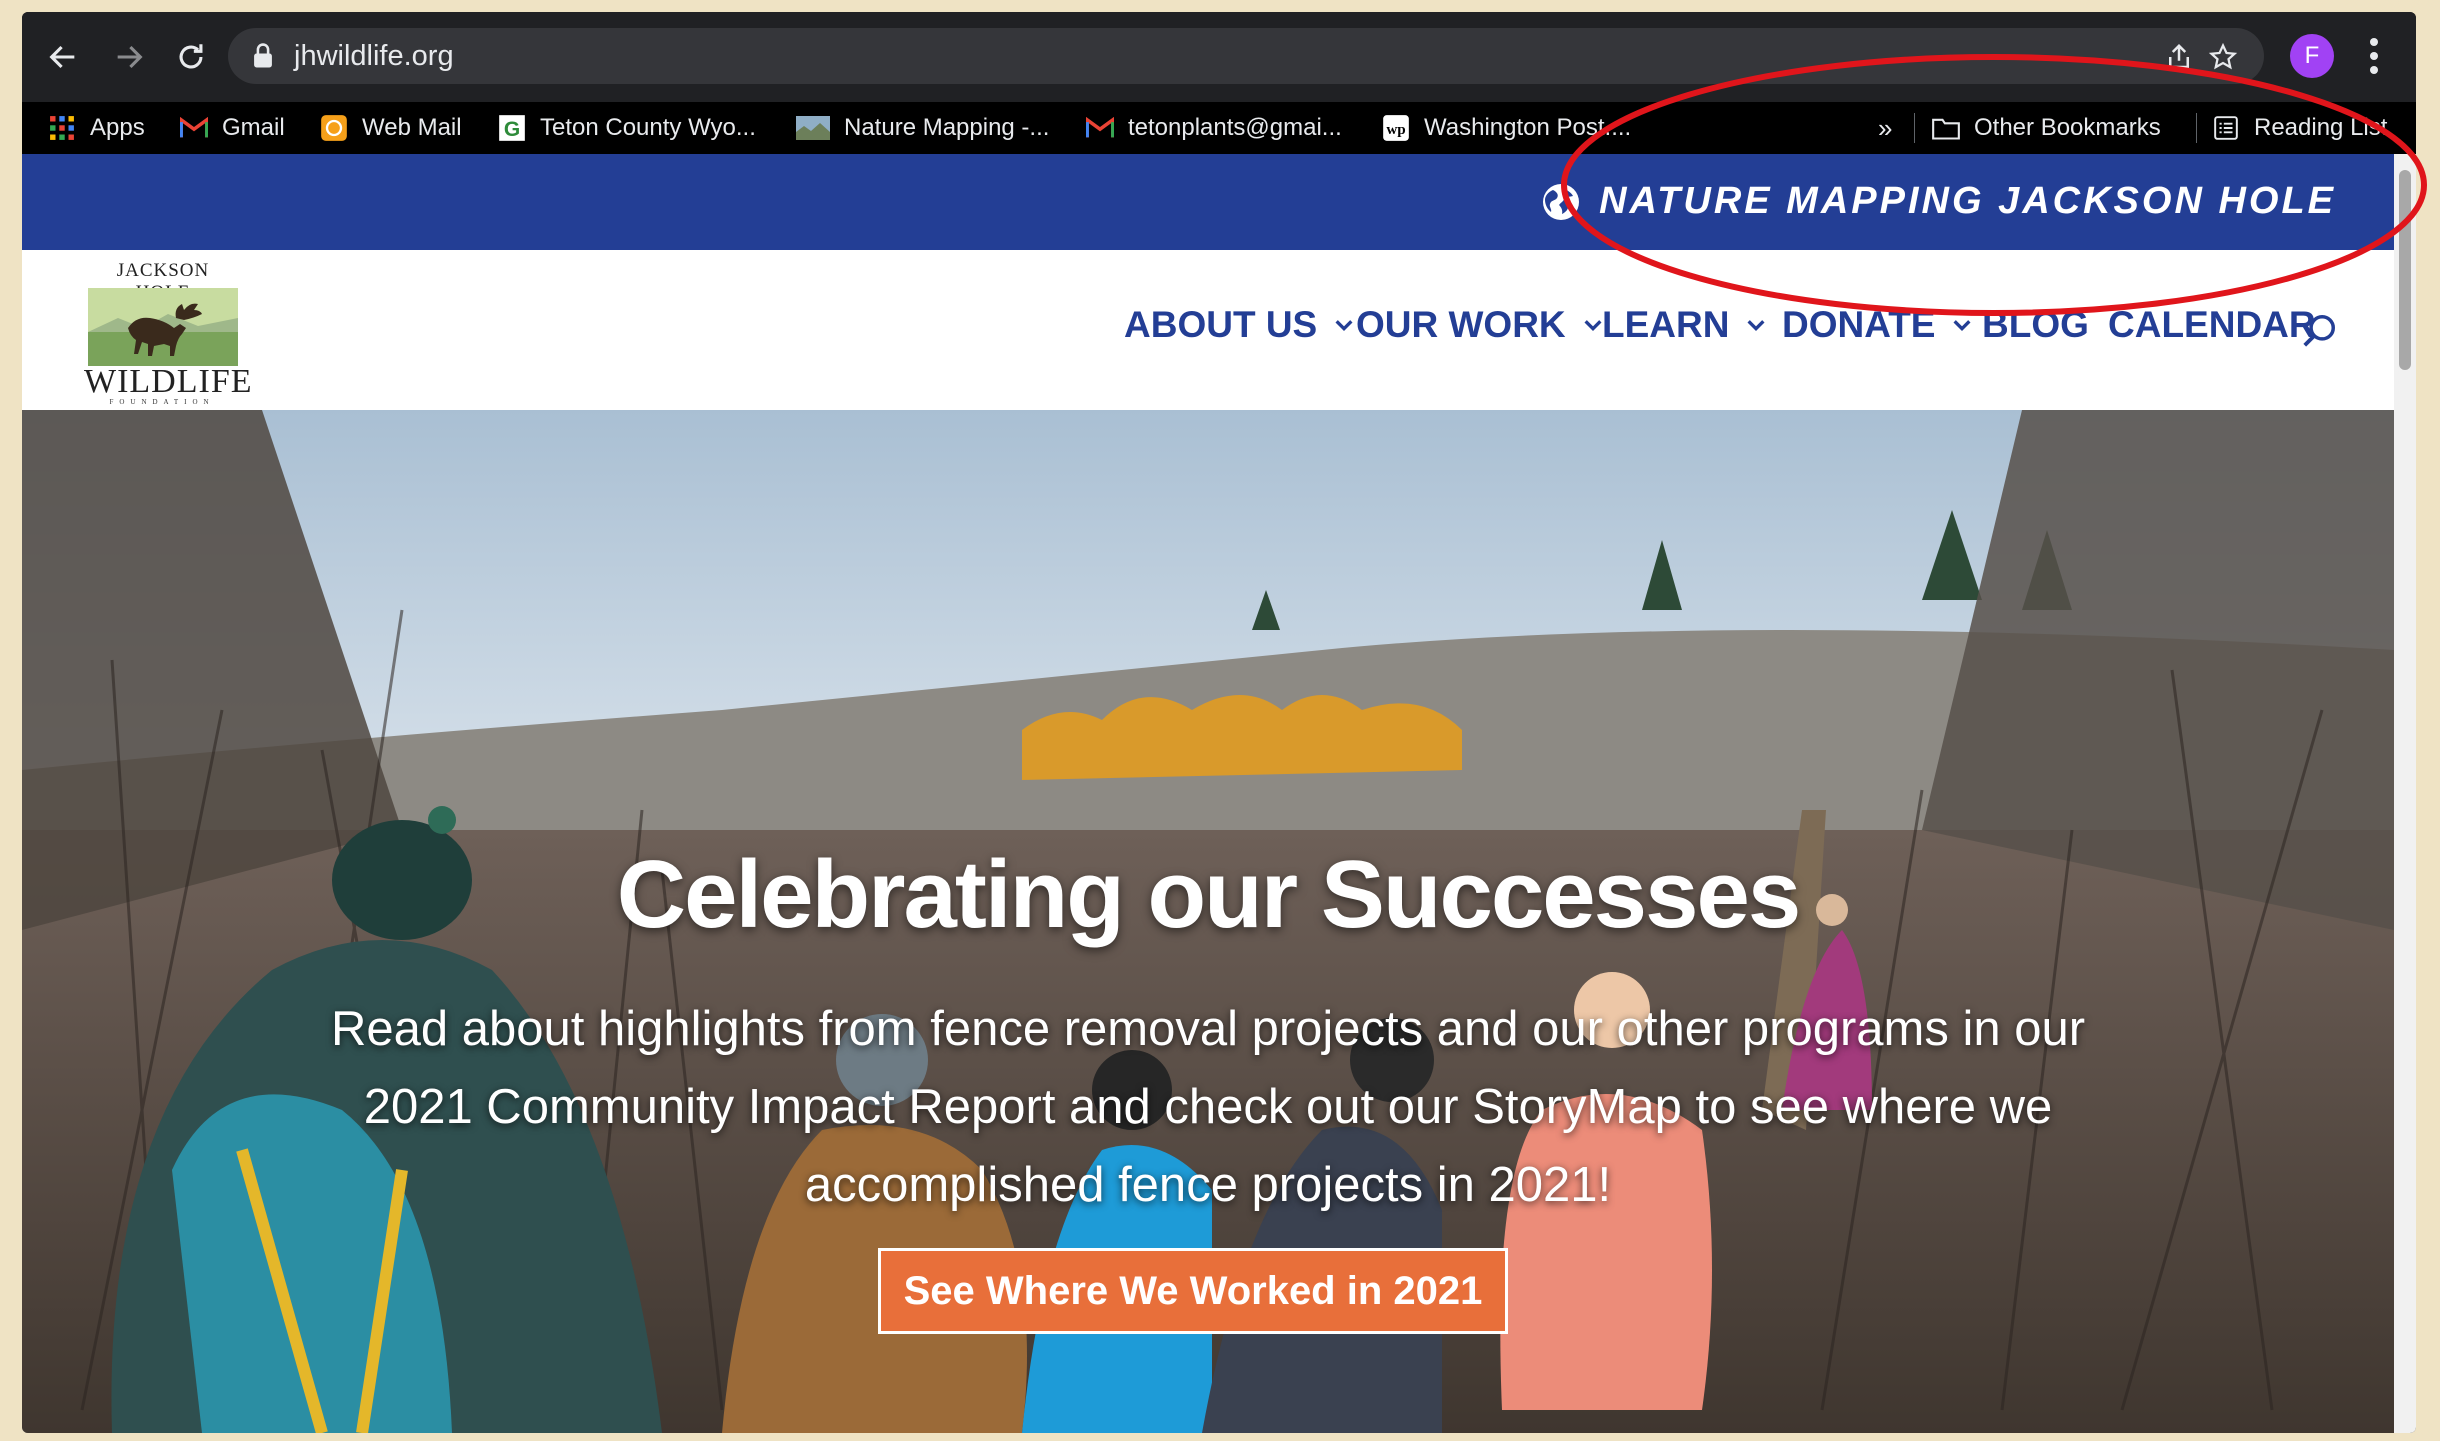 The height and width of the screenshot is (1441, 2440). I want to click on other-bookmarks-label: Other Bookmarks, so click(2067, 127).